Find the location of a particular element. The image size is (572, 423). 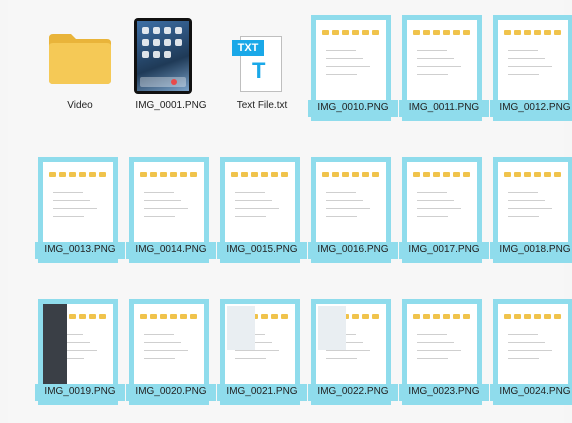

file-name: IMG_0001.PNG is located at coordinates (171, 105).